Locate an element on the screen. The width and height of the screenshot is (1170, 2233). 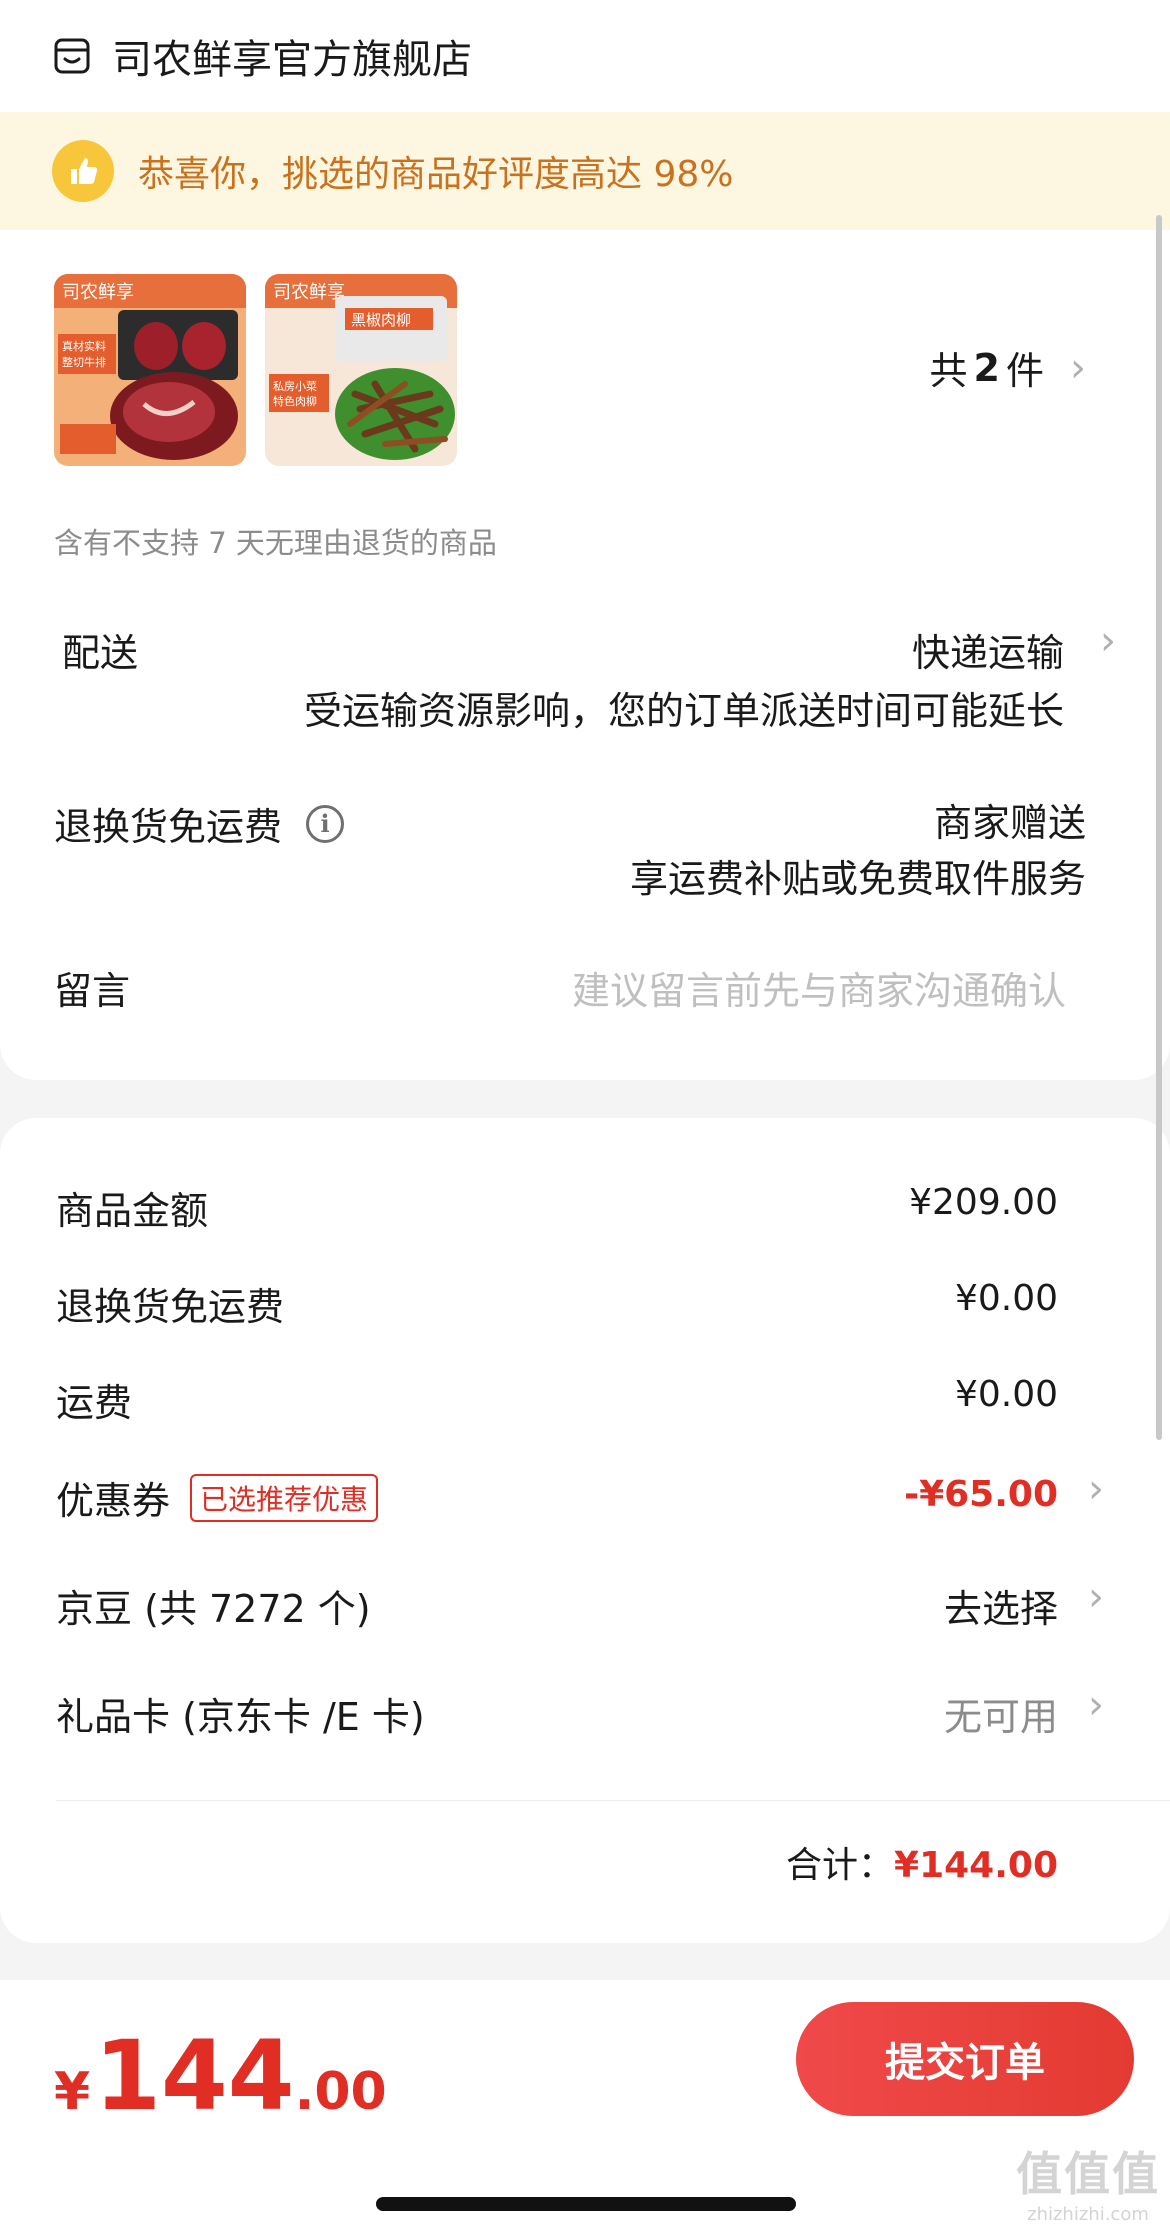
item-count-row: 共 2 件 › is located at coordinates (1008, 367).